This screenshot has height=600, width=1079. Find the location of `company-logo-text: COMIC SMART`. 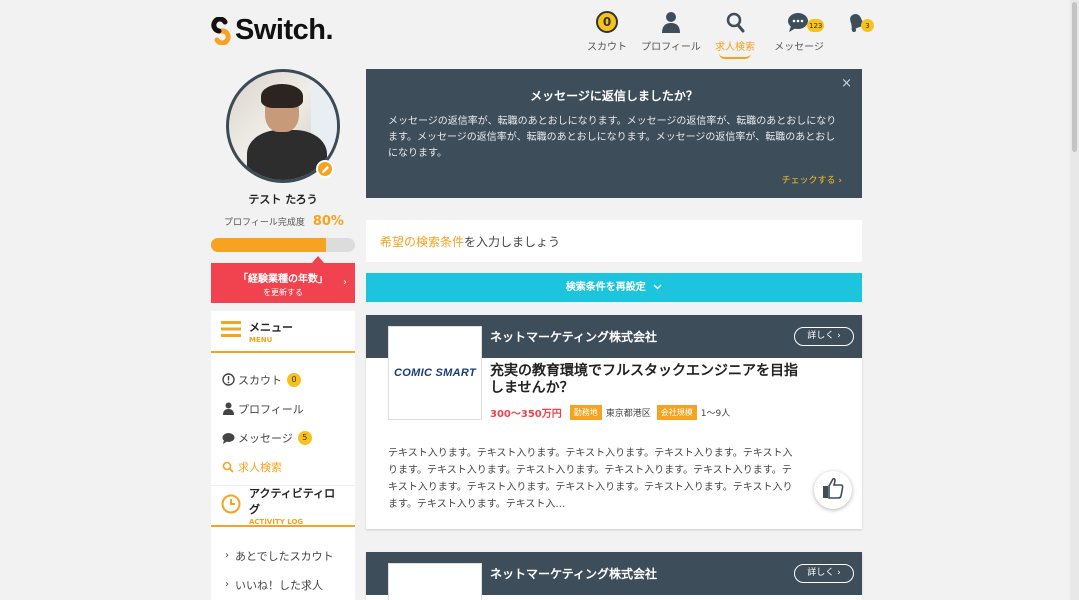

company-logo-text: COMIC SMART is located at coordinates (435, 373).